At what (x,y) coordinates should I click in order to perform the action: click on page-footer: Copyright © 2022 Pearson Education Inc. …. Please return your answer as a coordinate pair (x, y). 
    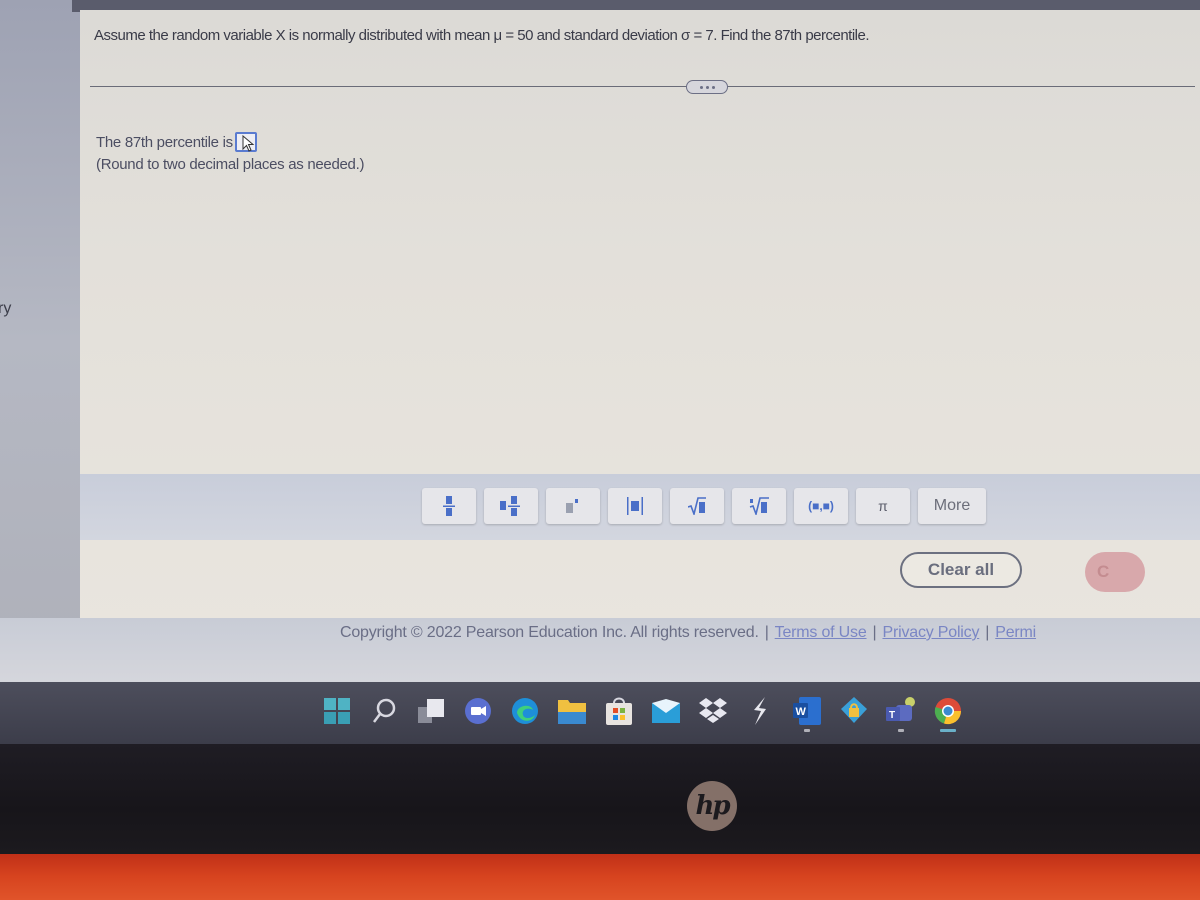
    Looking at the image, I should click on (600, 650).